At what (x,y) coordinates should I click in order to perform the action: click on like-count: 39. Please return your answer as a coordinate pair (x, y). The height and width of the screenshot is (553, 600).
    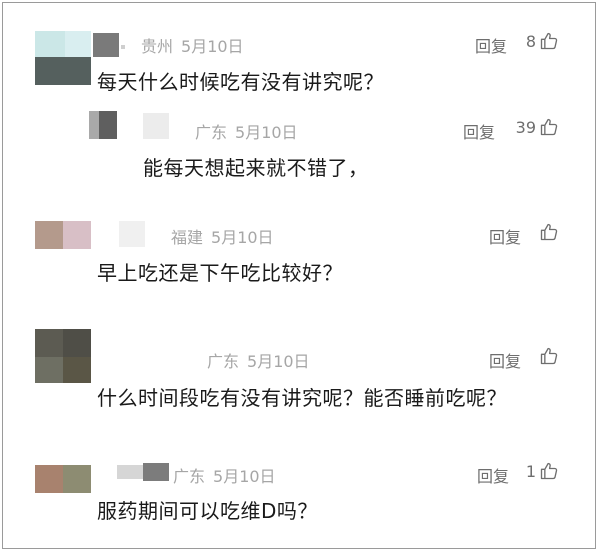
    Looking at the image, I should click on (525, 127).